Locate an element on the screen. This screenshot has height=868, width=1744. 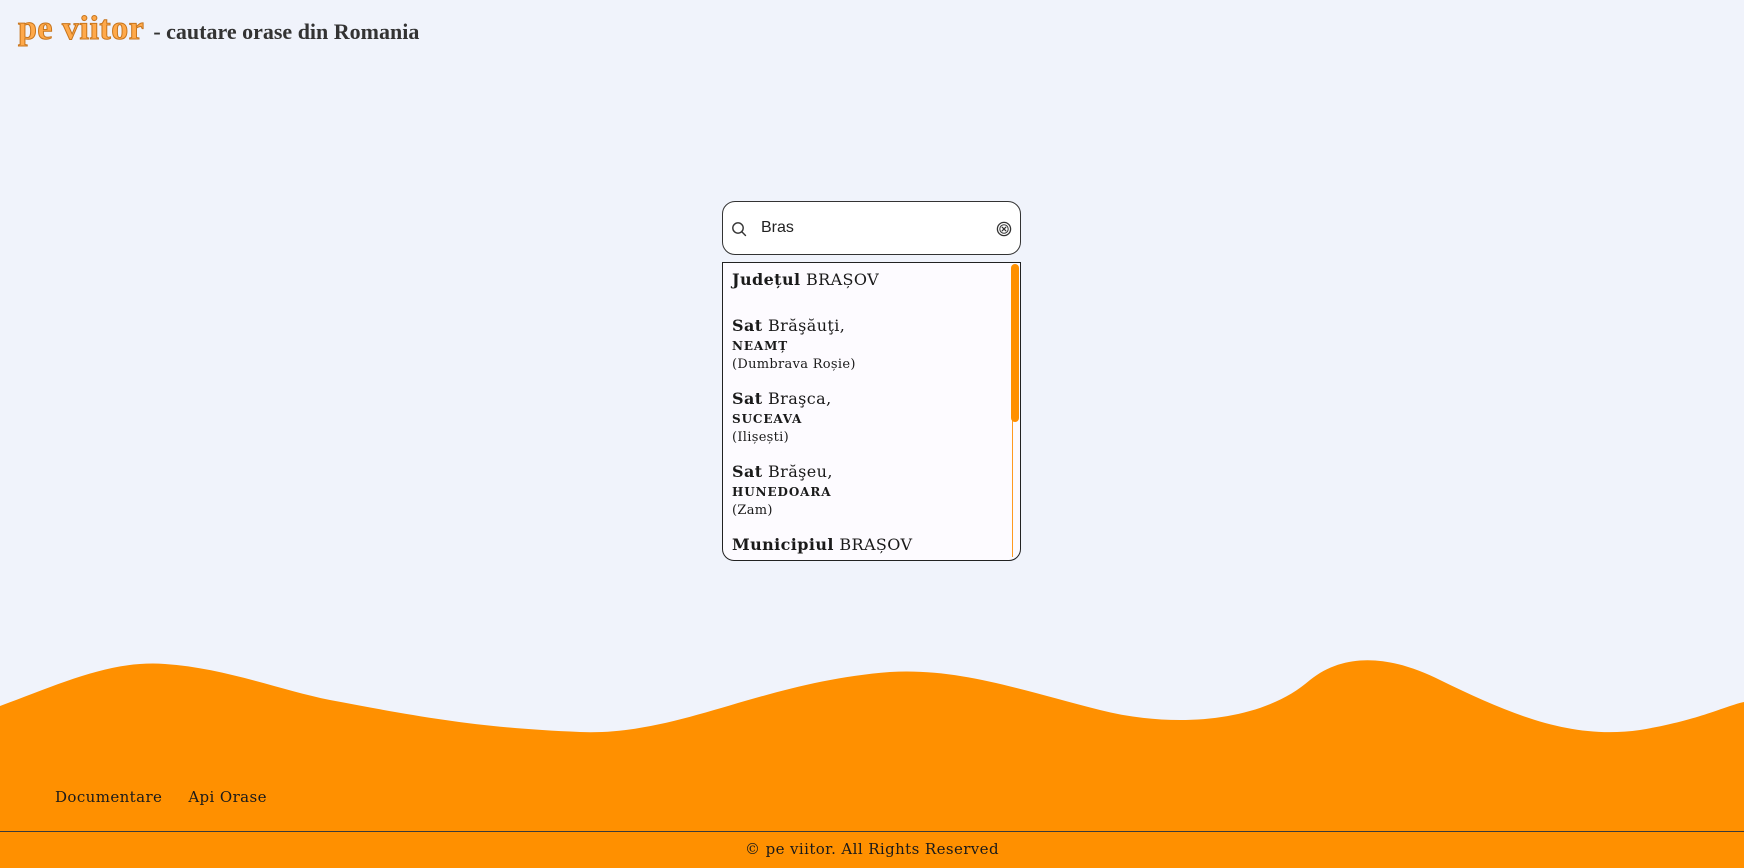
result-commune: (Zam) is located at coordinates (752, 510).